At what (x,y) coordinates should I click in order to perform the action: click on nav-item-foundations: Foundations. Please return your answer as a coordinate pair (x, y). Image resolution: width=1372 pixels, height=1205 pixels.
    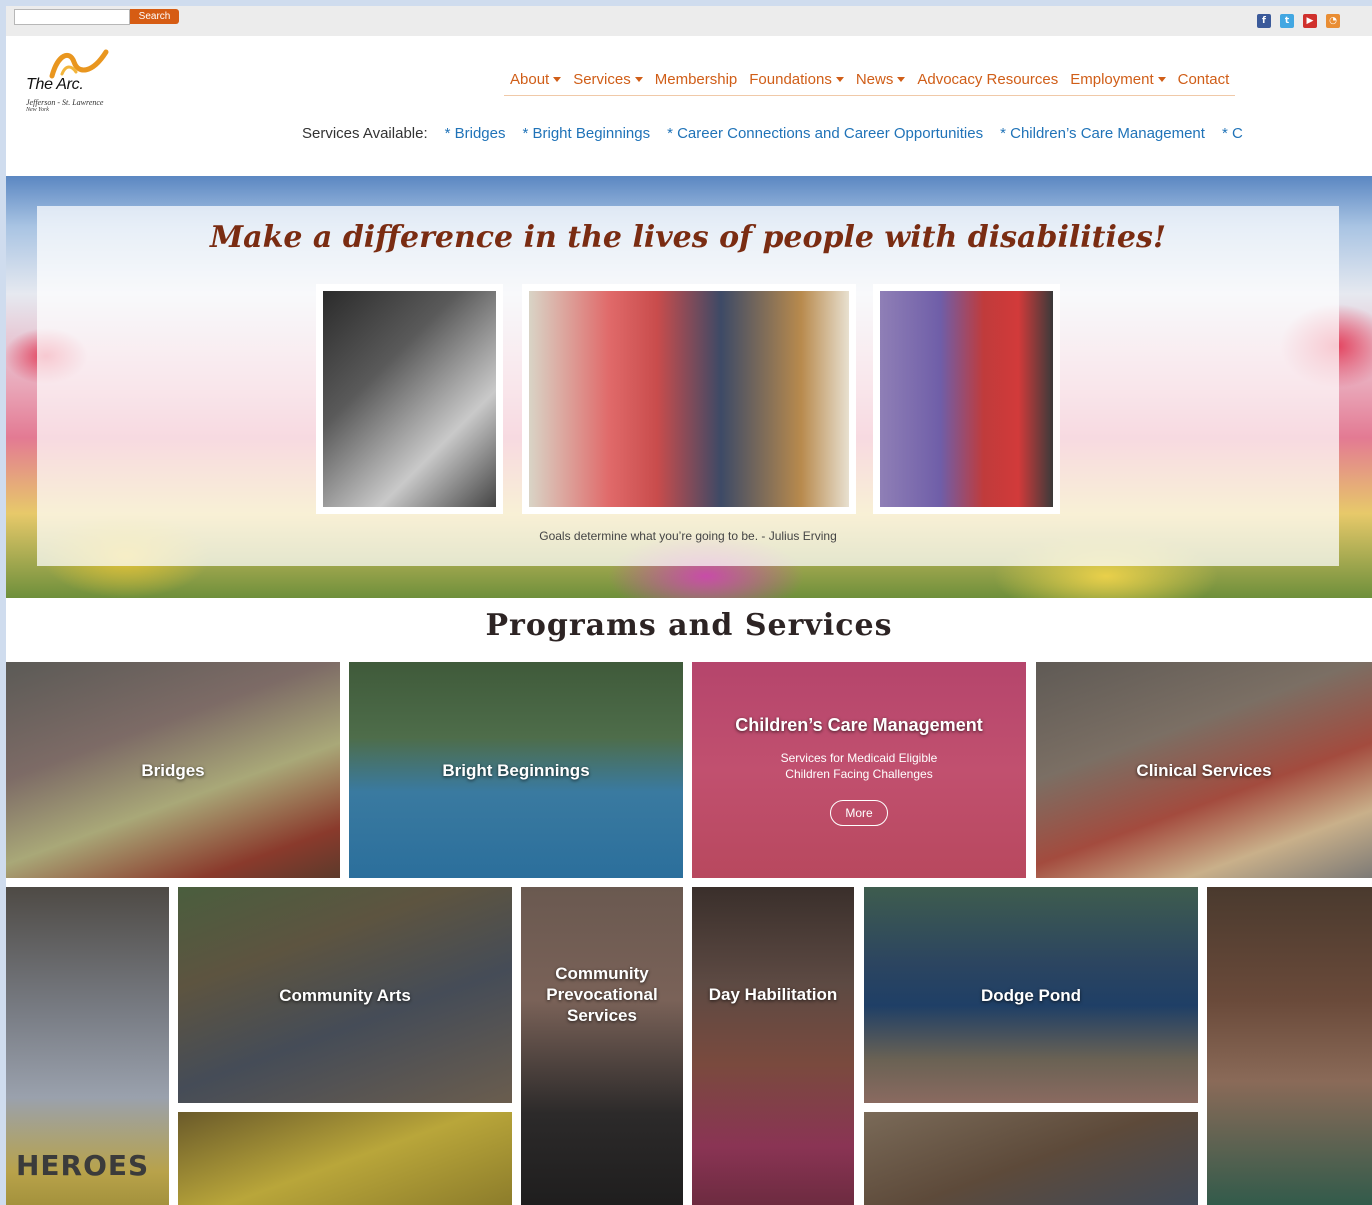
    Looking at the image, I should click on (796, 79).